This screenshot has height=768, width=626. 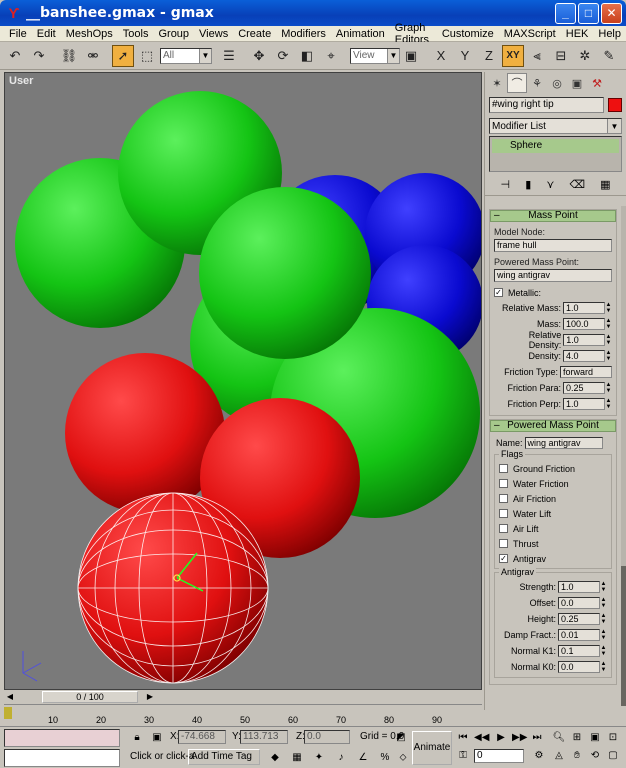 I want to click on paint-icon: ✎, so click(x=609, y=56).